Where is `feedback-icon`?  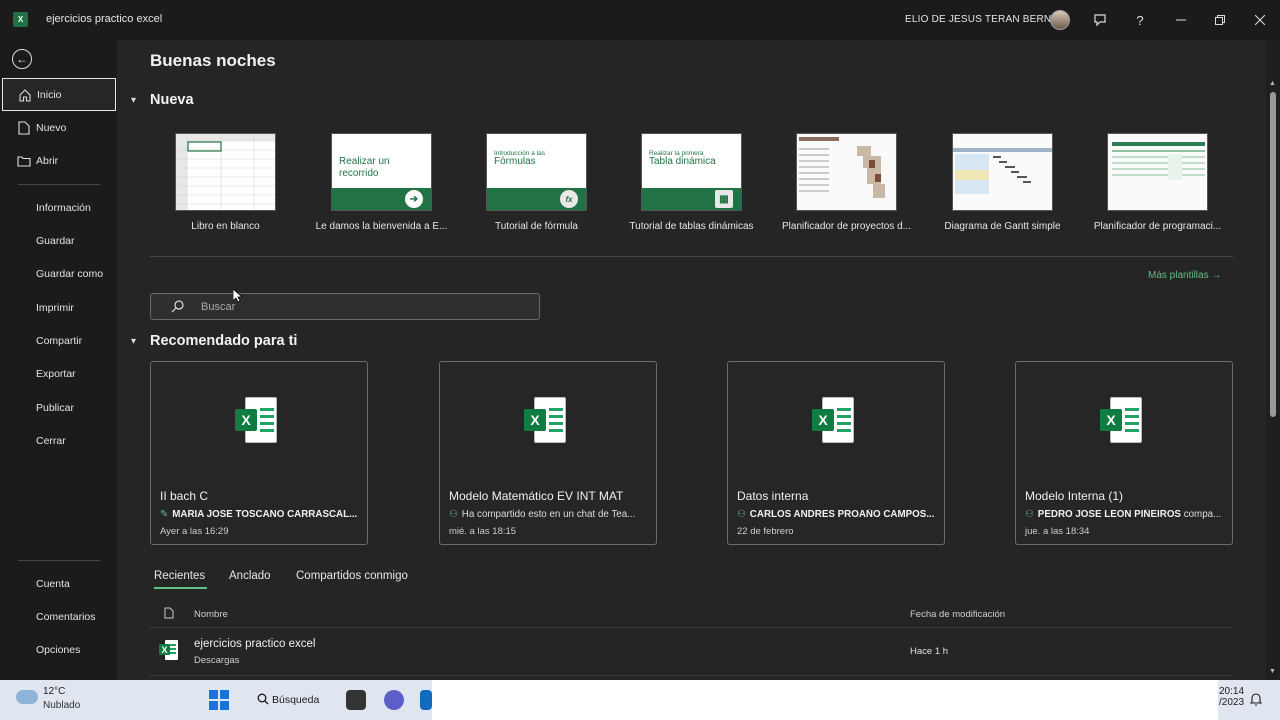 feedback-icon is located at coordinates (1100, 20).